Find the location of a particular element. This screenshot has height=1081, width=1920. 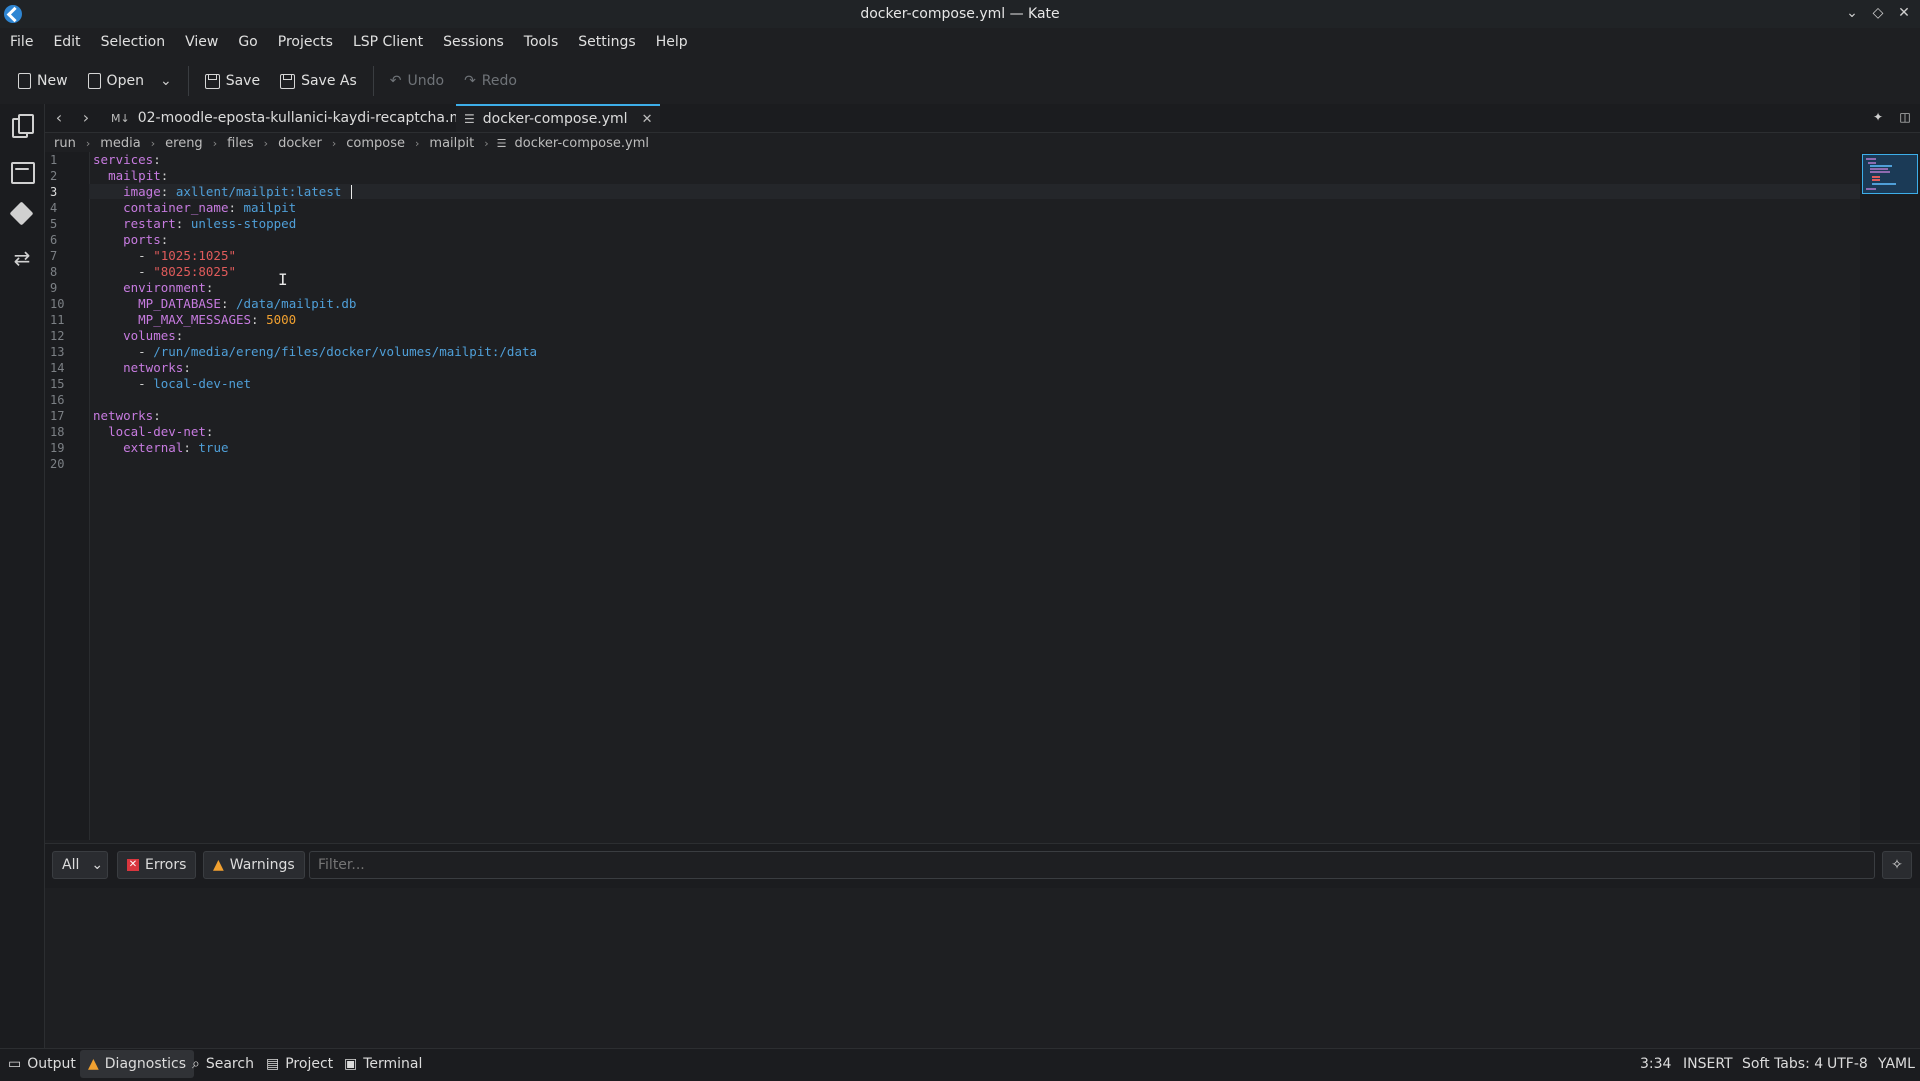

indentation-setting: Soft Tabs: 4 is located at coordinates (1782, 1064).